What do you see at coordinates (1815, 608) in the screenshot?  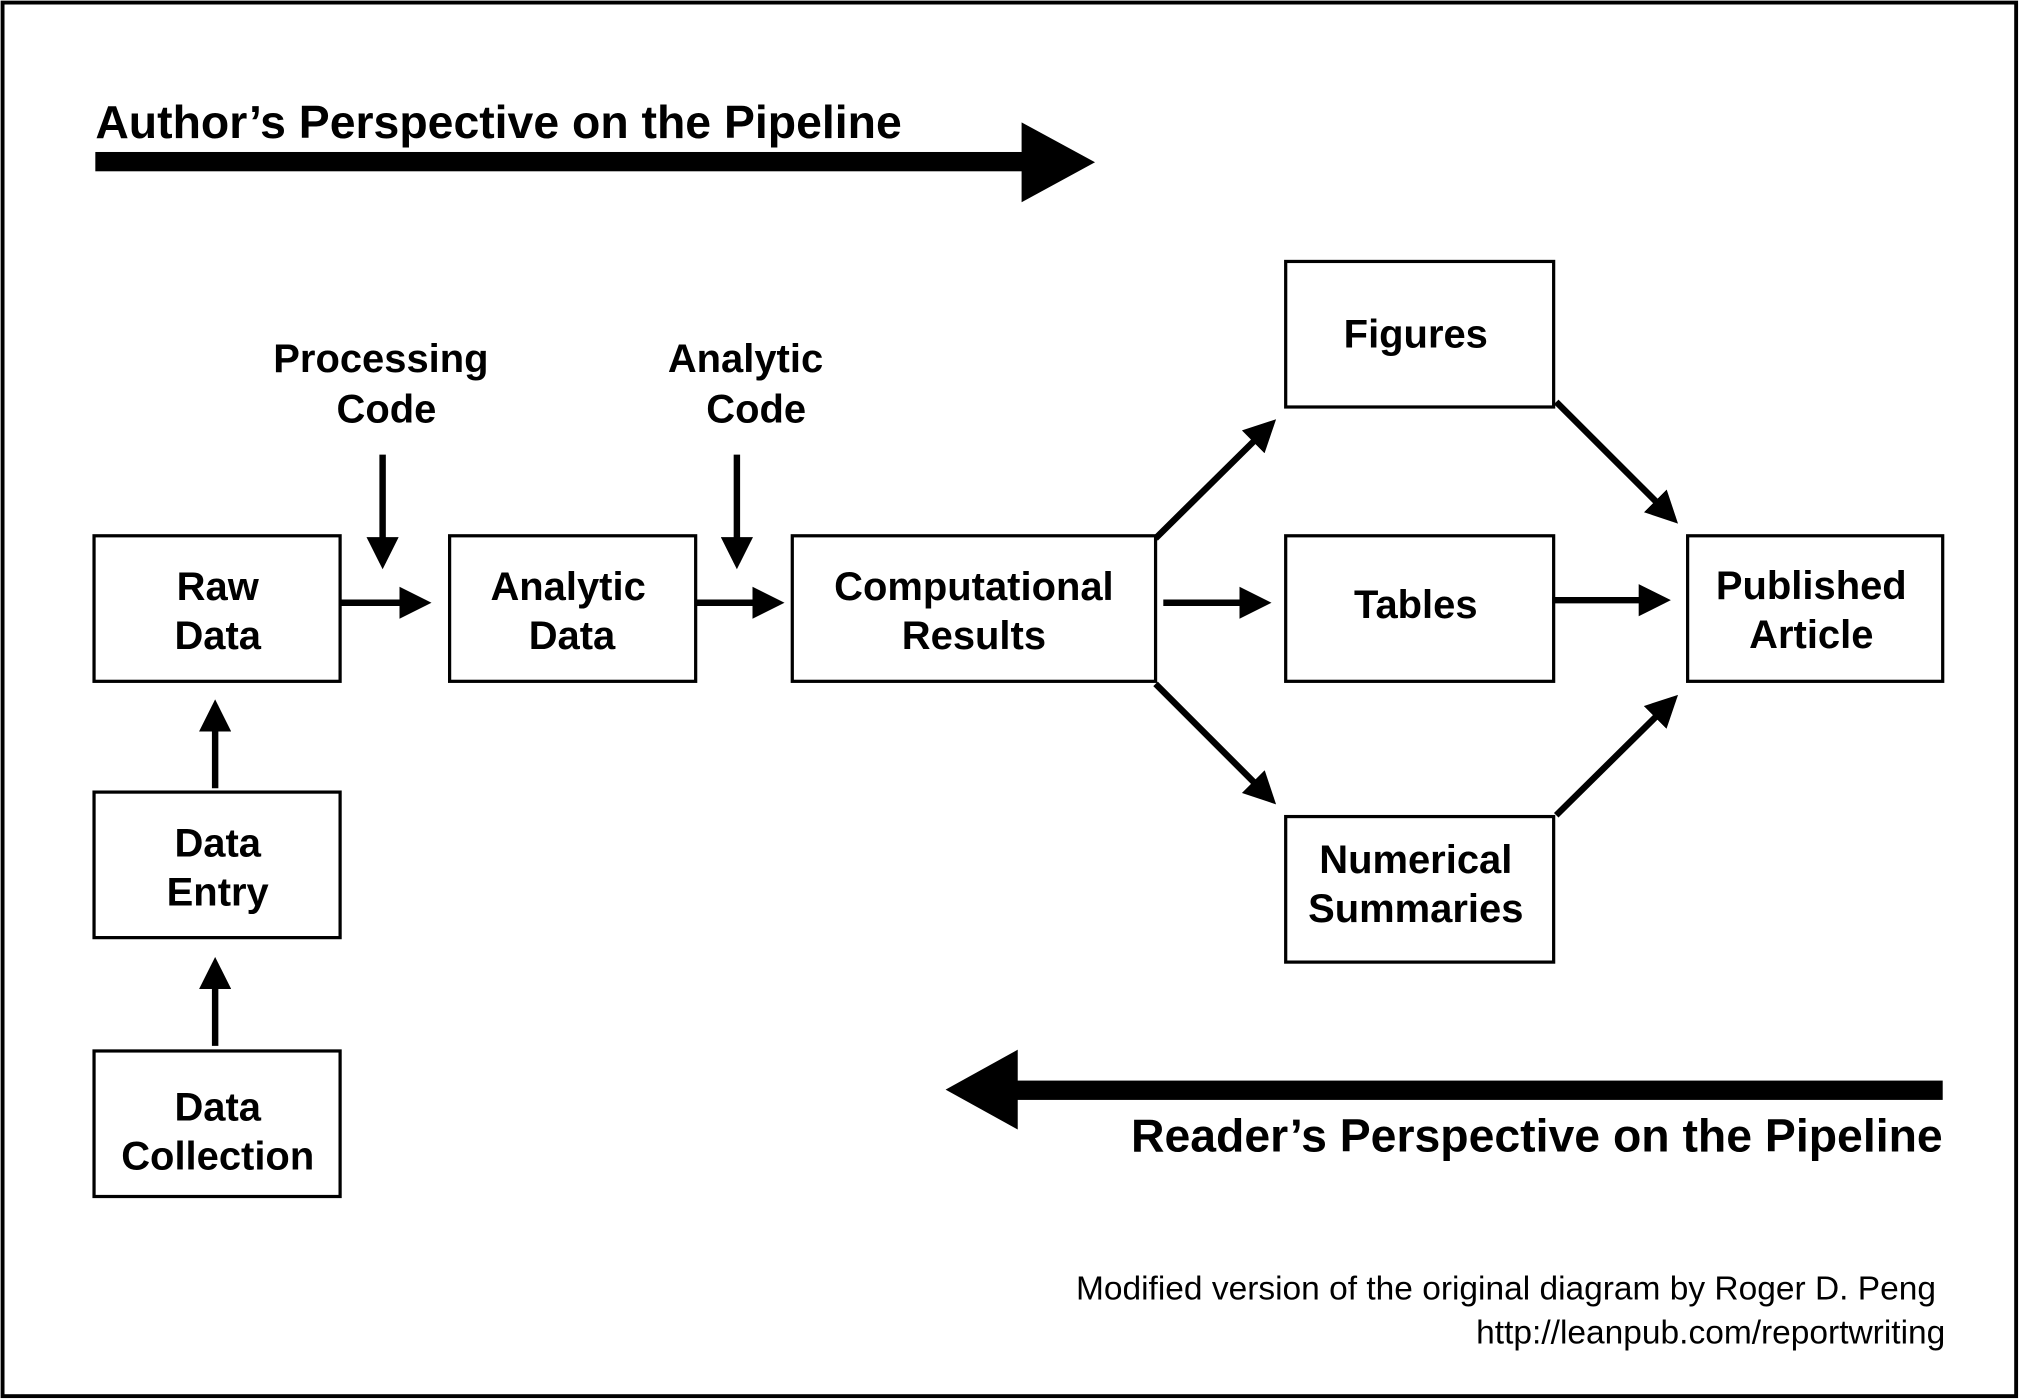 I see `node-published-article: Published Article` at bounding box center [1815, 608].